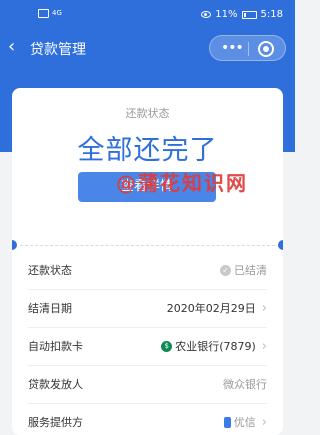 Image resolution: width=320 pixels, height=435 pixels. What do you see at coordinates (250, 270) in the screenshot?
I see `settled-text: 已结清` at bounding box center [250, 270].